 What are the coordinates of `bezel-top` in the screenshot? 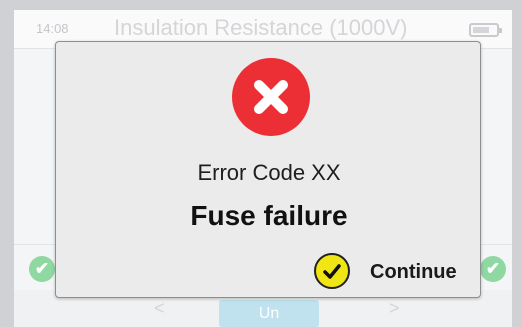 It's located at (261, 5).